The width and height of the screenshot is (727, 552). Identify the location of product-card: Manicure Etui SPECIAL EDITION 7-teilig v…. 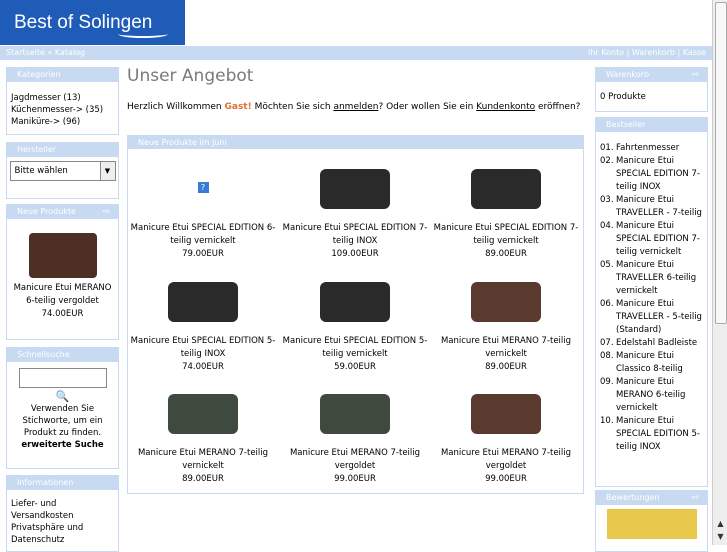
(506, 207).